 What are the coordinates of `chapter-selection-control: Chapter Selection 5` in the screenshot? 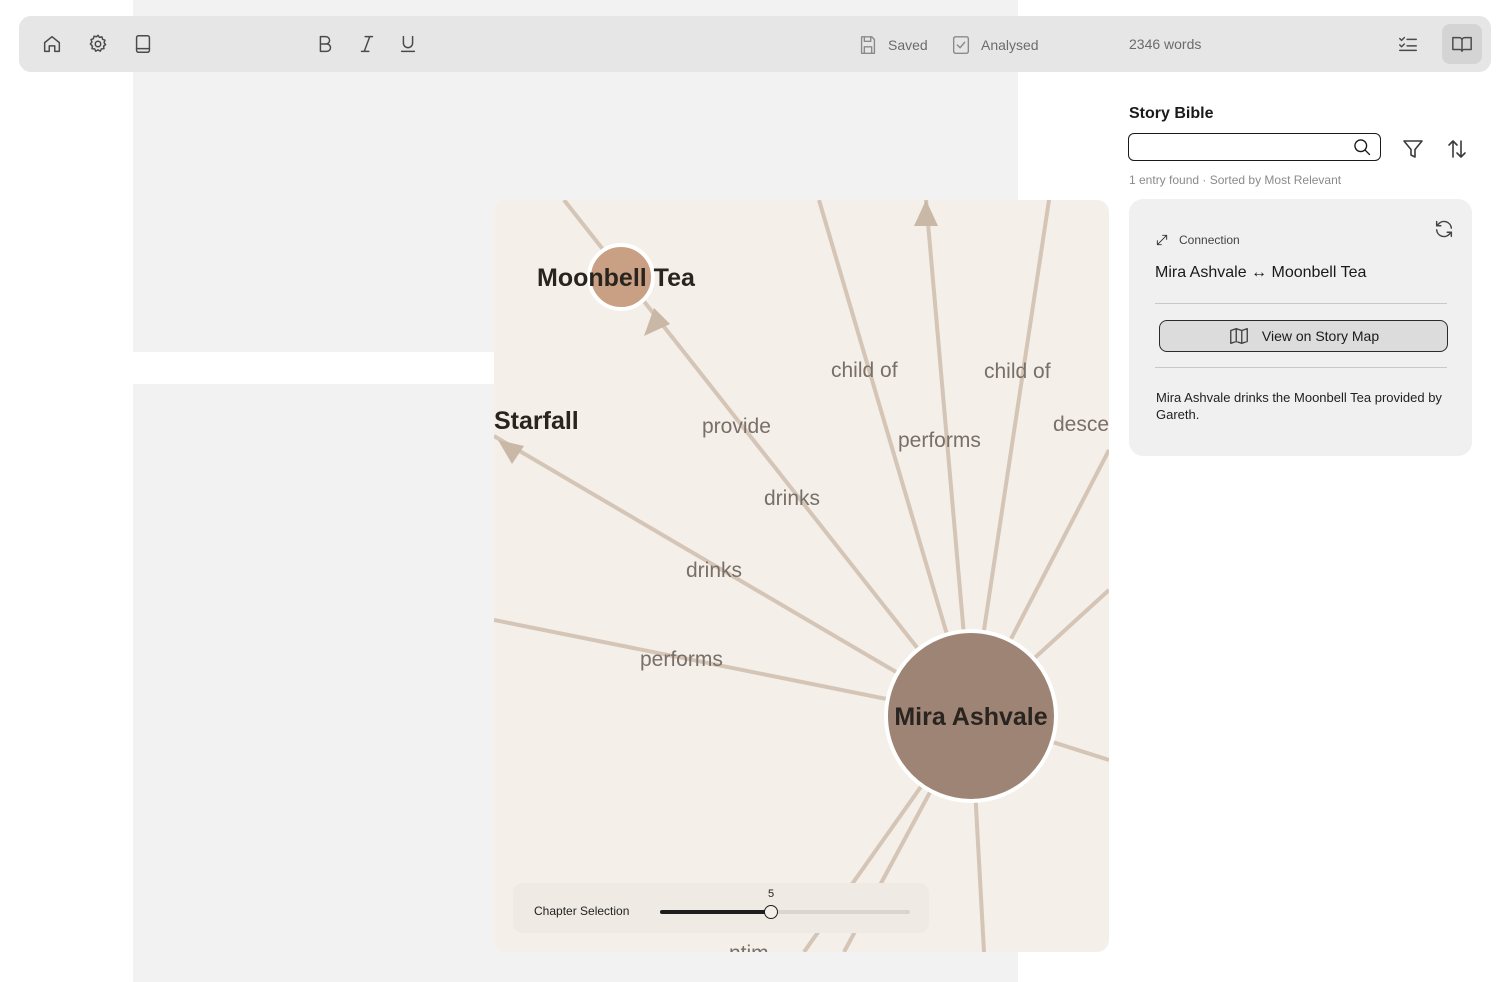 It's located at (721, 908).